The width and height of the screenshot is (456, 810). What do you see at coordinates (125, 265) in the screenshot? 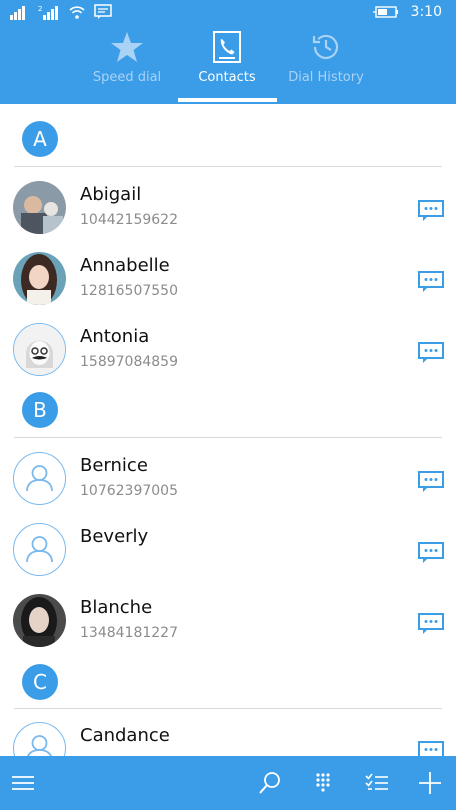
I see `contact-name: Annabelle` at bounding box center [125, 265].